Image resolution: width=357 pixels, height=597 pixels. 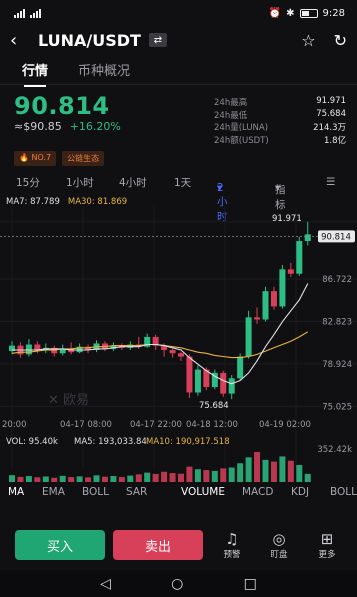 What do you see at coordinates (110, 442) in the screenshot?
I see `volume-legend-ma5: MA5: 193,033.84` at bounding box center [110, 442].